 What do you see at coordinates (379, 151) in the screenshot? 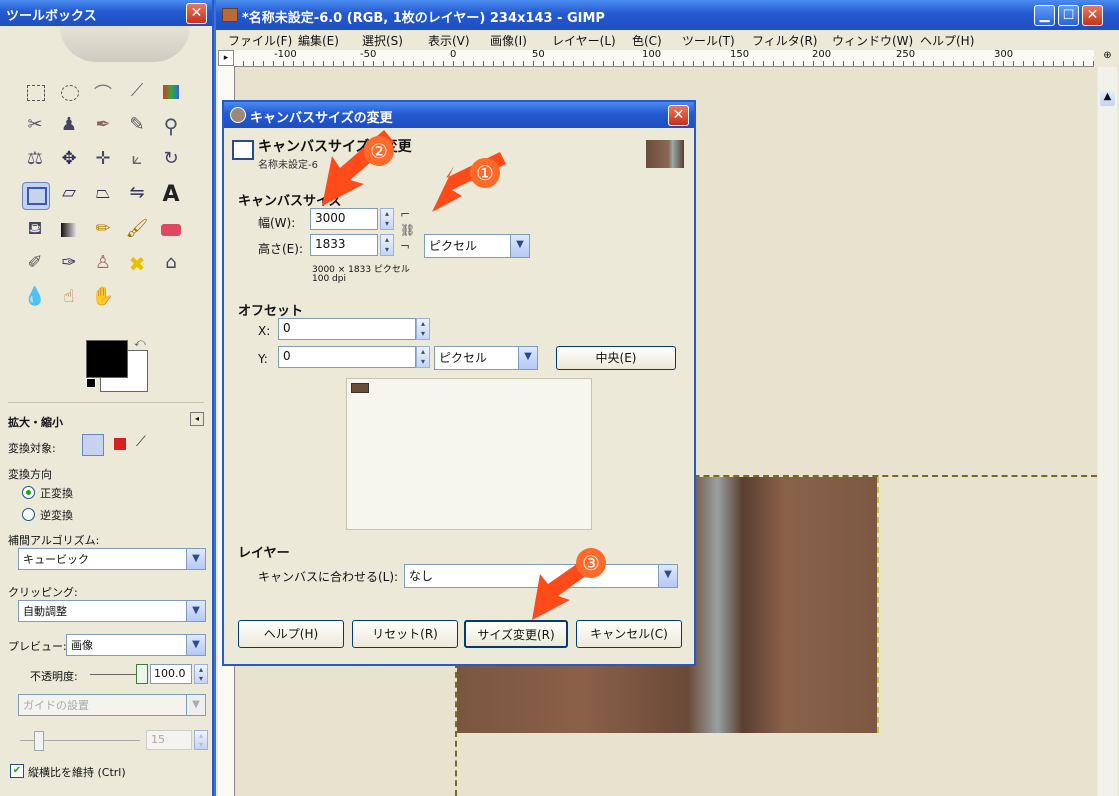
I see `annotation-2: ②` at bounding box center [379, 151].